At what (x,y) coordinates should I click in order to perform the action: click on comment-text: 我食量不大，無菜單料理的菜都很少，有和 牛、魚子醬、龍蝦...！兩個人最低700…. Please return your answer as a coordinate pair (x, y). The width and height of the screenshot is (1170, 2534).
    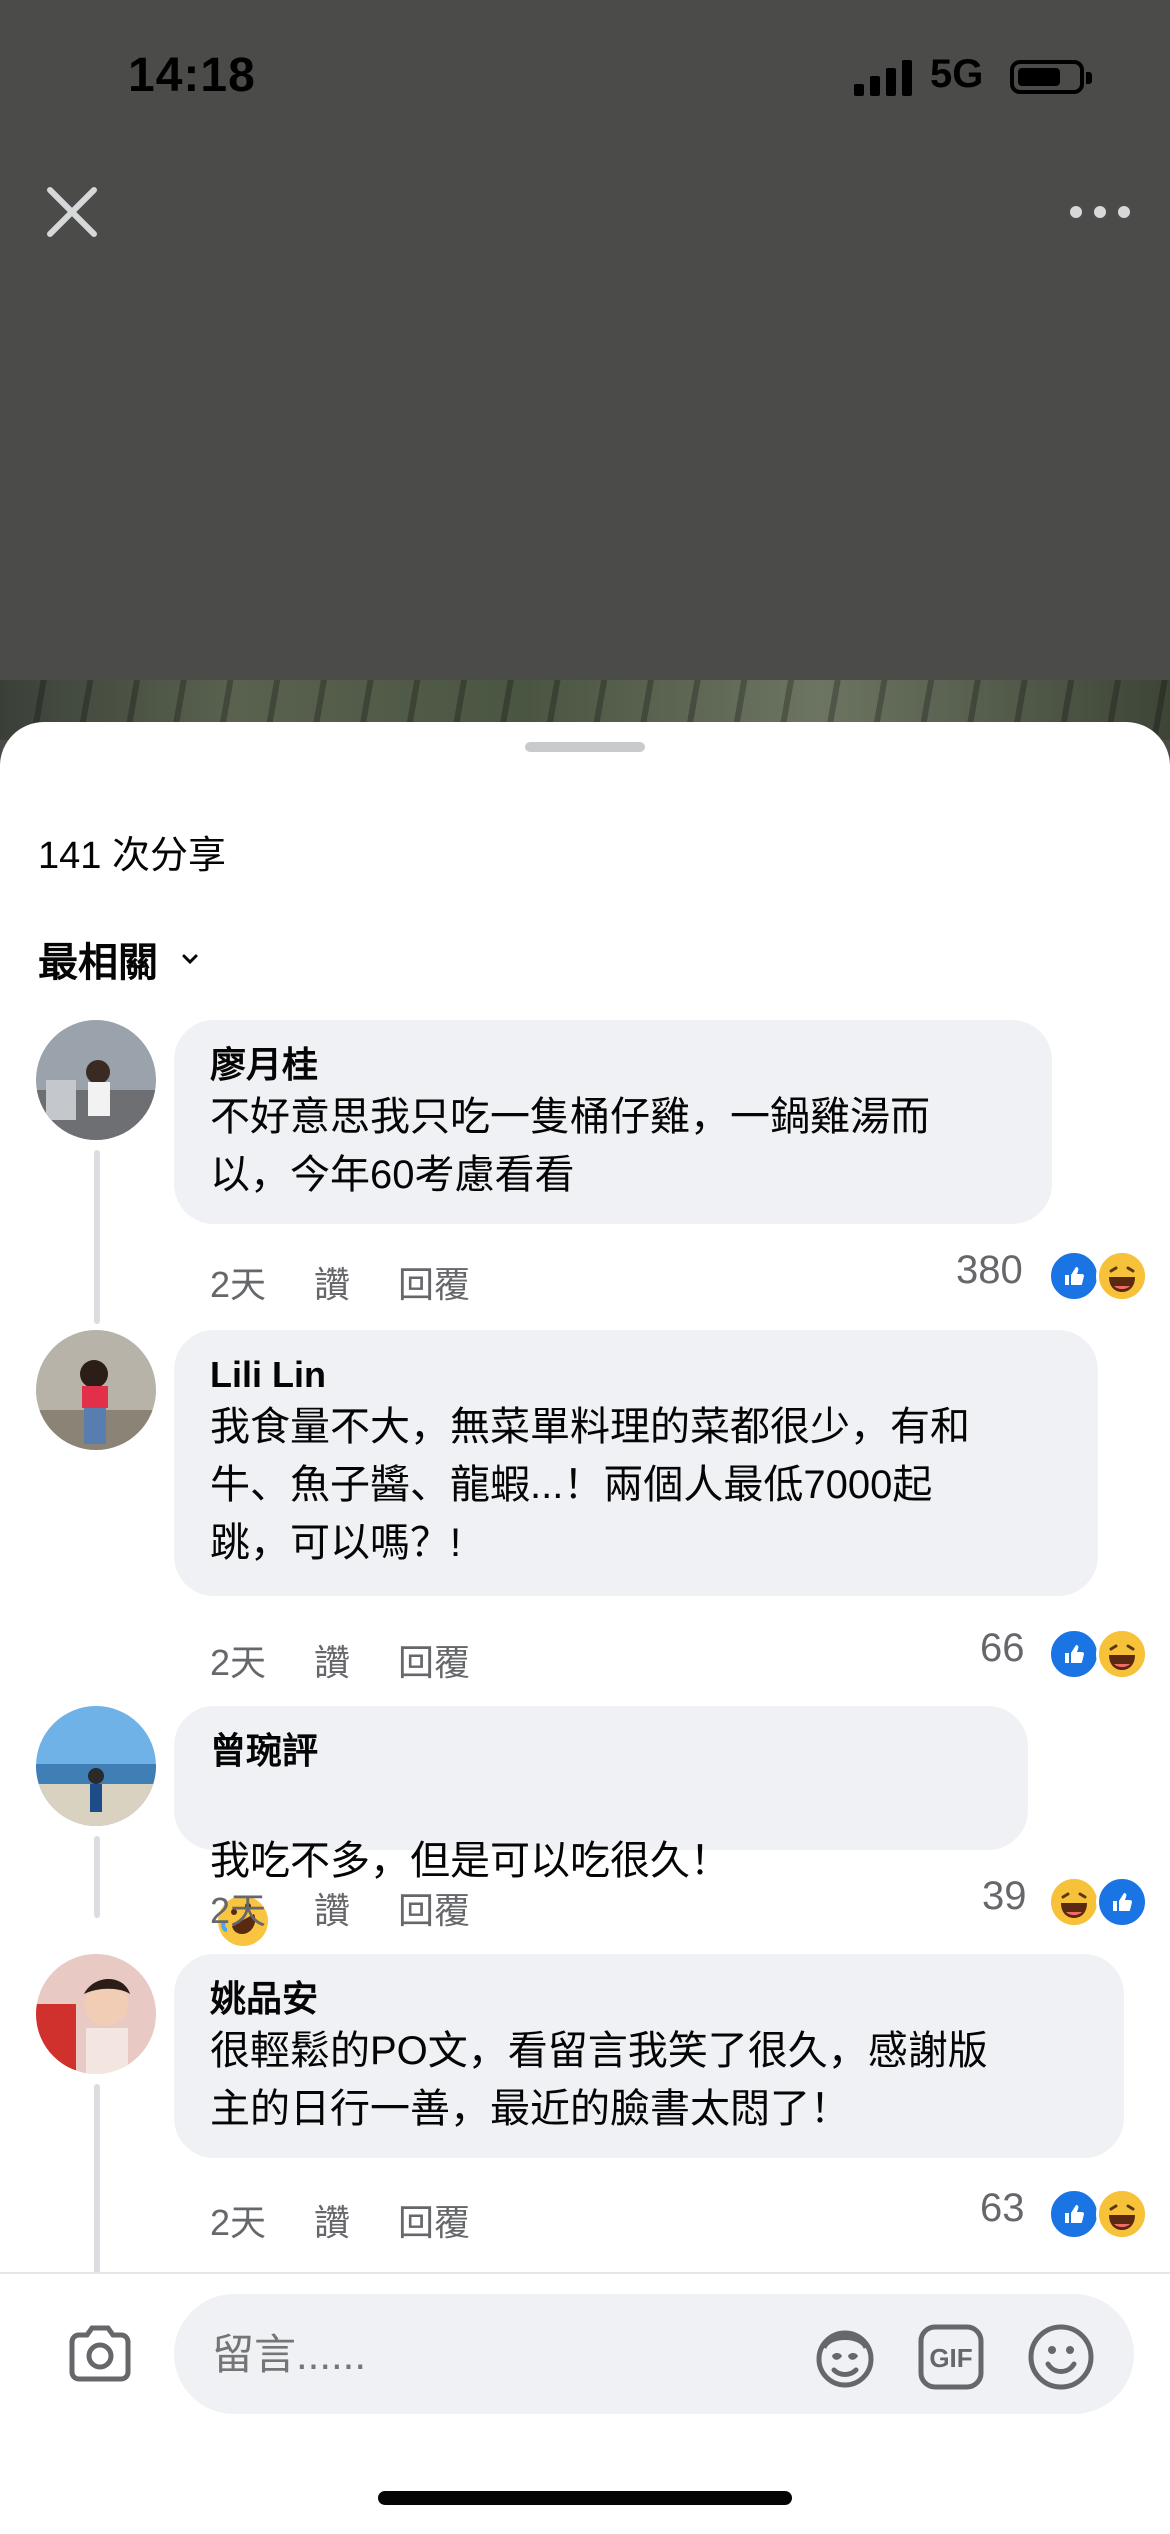
    Looking at the image, I should click on (590, 1485).